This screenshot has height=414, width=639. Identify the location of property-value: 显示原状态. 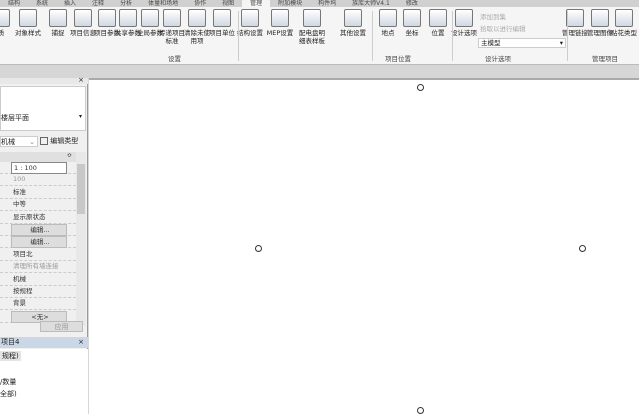
(39, 218).